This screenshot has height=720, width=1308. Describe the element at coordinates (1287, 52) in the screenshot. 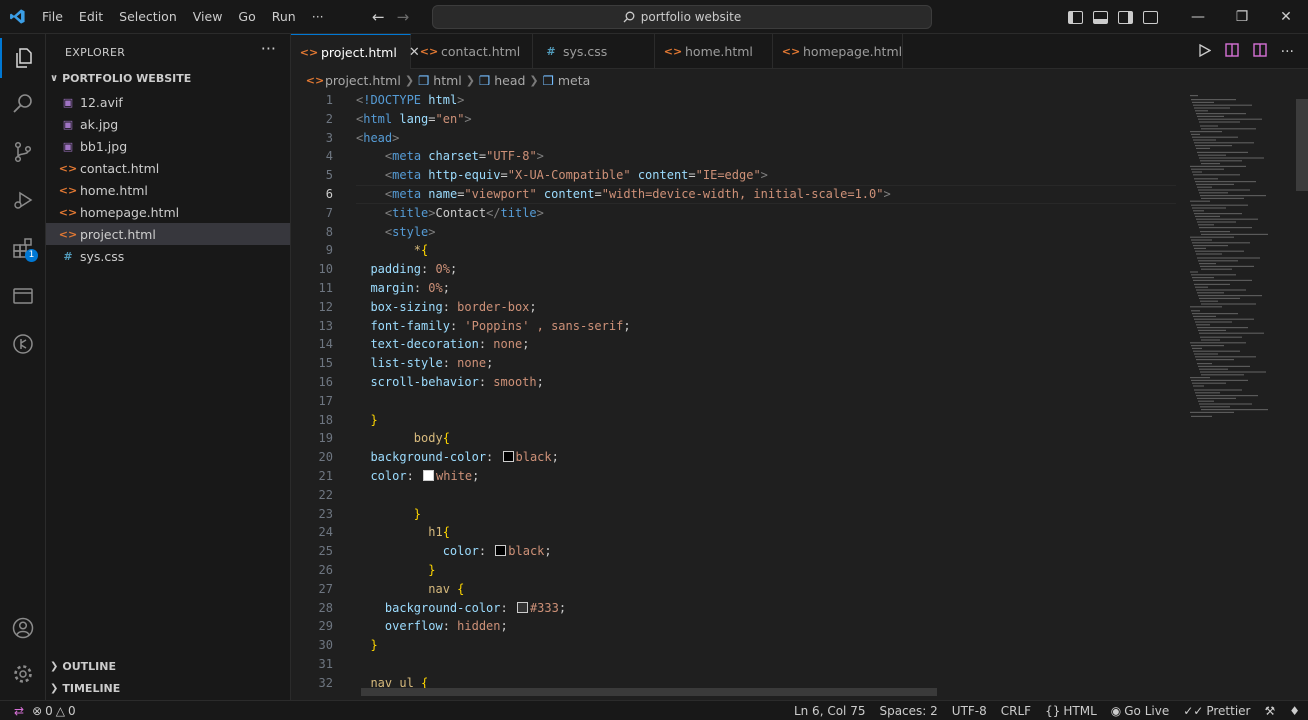

I see `more-actions-icon: ···` at that location.